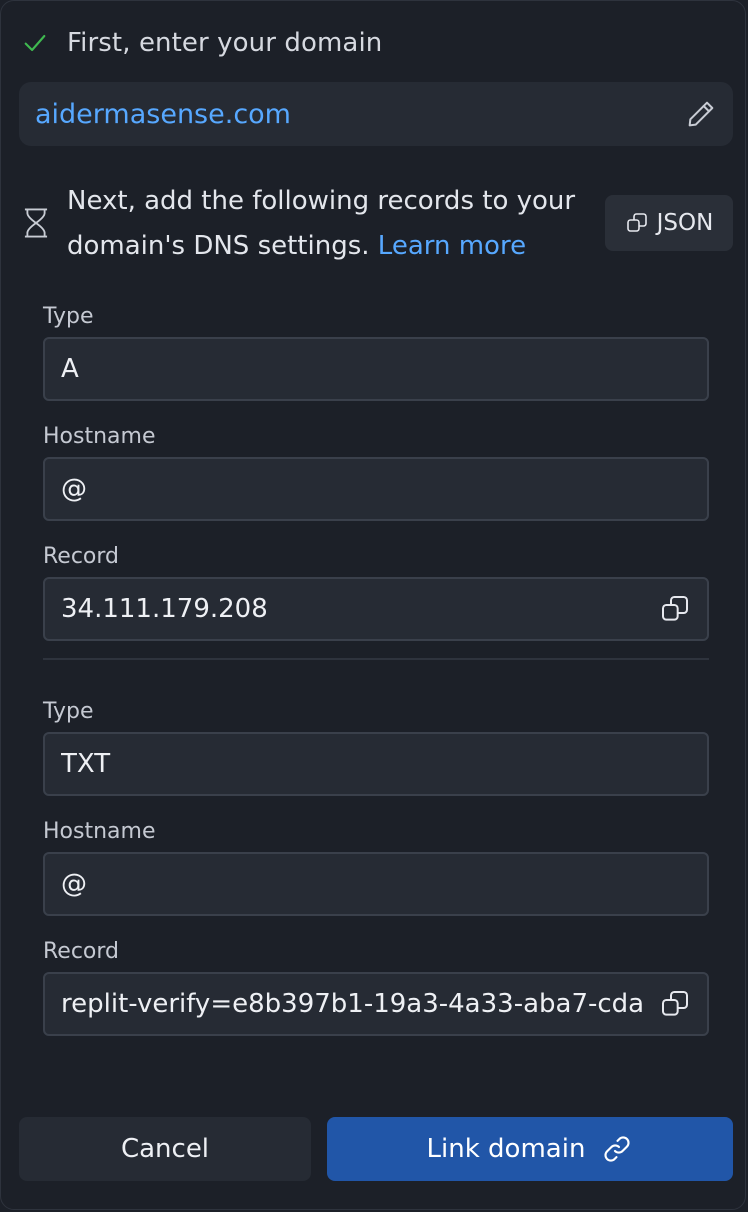 Image resolution: width=748 pixels, height=1212 pixels. What do you see at coordinates (164, 609) in the screenshot?
I see `record-value: 34.111.179.208` at bounding box center [164, 609].